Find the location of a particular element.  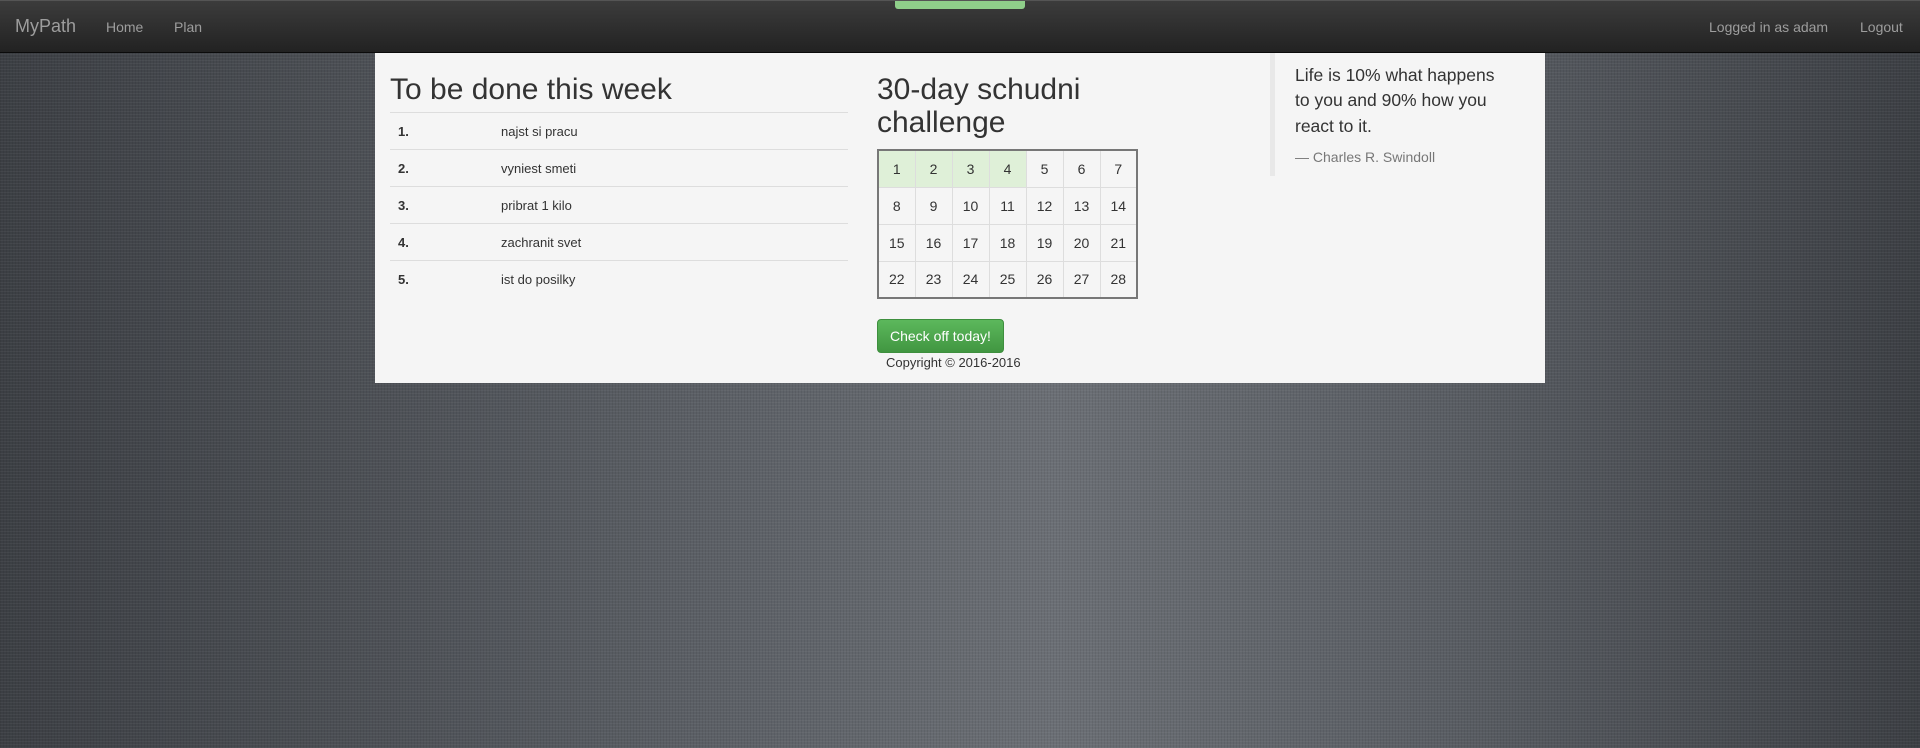

calendar-day: 25 is located at coordinates (1007, 279).